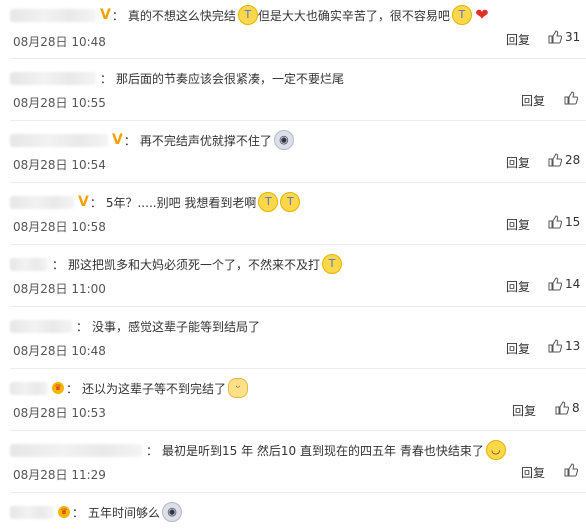 The height and width of the screenshot is (529, 586). I want to click on comment-text-continued: 但是大大也确实辛苦了，很不容易吧, so click(353, 15).